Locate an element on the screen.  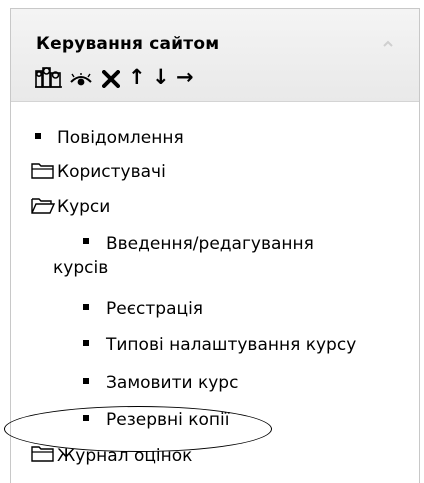
menu-item-messages: Повідомлення is located at coordinates (120, 138).